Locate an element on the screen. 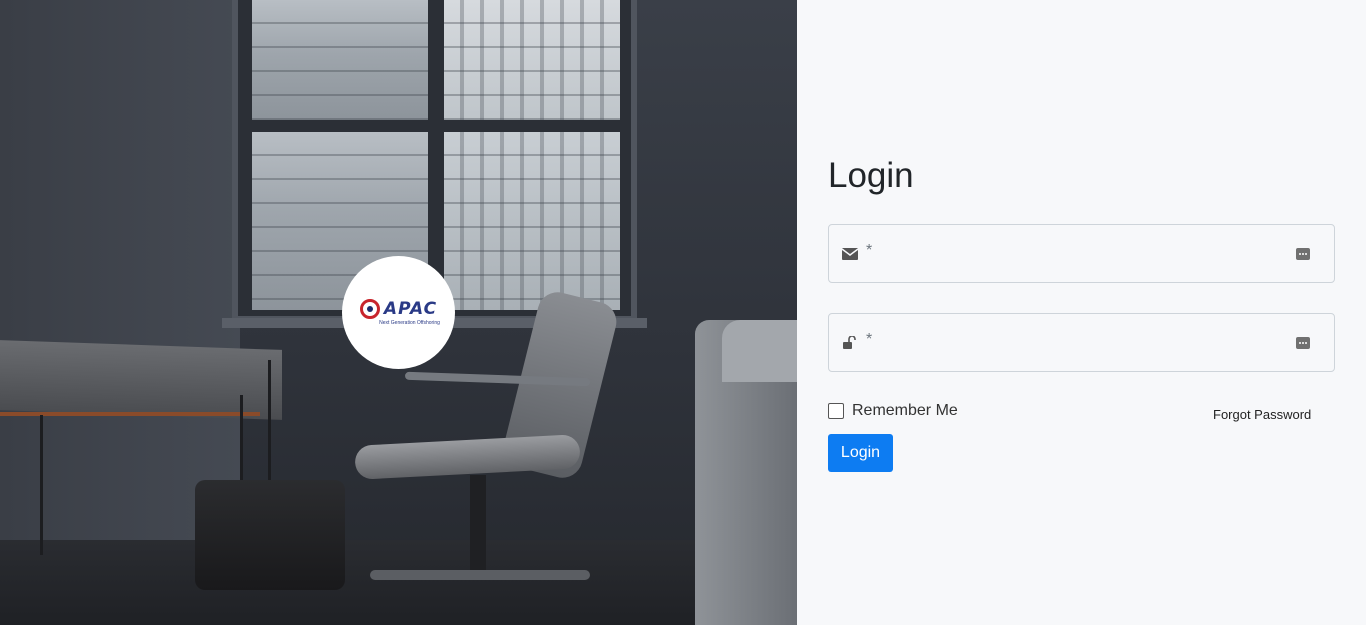 Image resolution: width=1366 pixels, height=625 pixels. remember-me-checkbox is located at coordinates (836, 411).